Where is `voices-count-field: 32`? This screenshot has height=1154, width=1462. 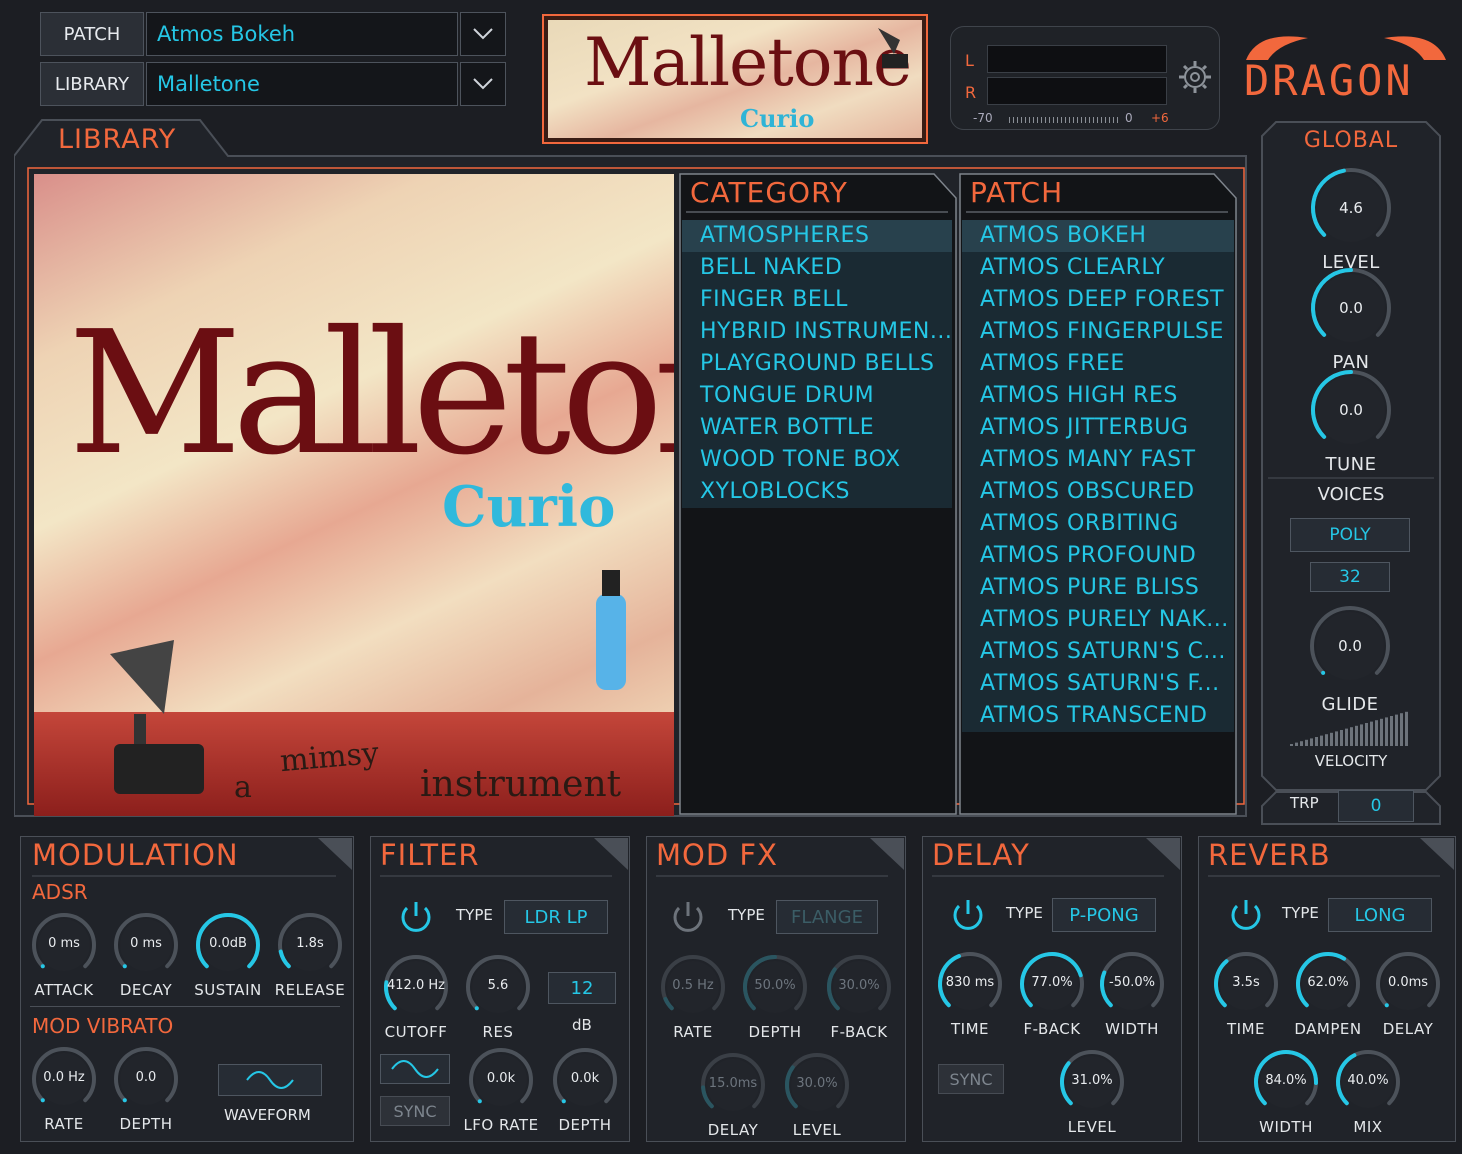 voices-count-field: 32 is located at coordinates (1350, 577).